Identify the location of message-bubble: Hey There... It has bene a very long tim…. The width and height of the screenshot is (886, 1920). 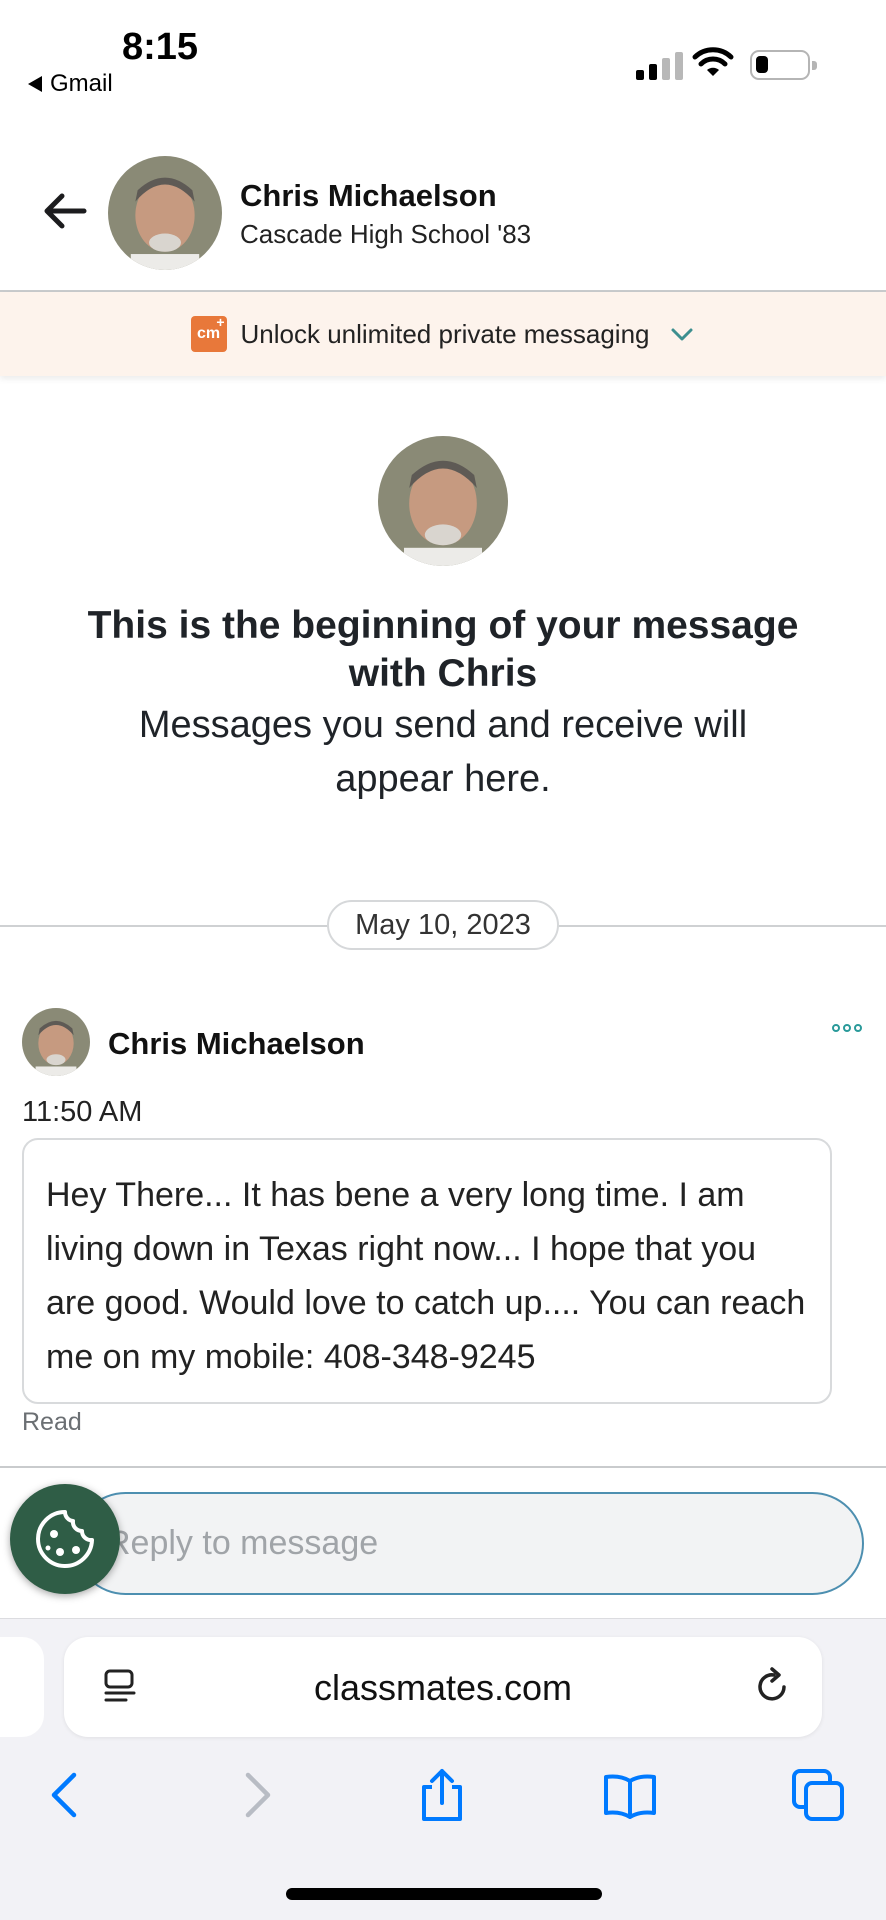
(427, 1271).